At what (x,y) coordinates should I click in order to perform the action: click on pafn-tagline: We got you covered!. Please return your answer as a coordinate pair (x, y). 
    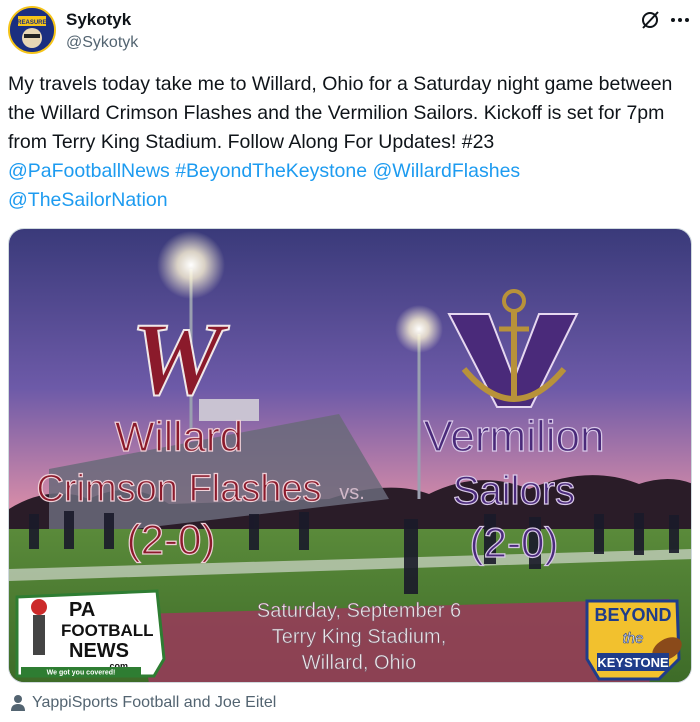
    Looking at the image, I should click on (81, 673).